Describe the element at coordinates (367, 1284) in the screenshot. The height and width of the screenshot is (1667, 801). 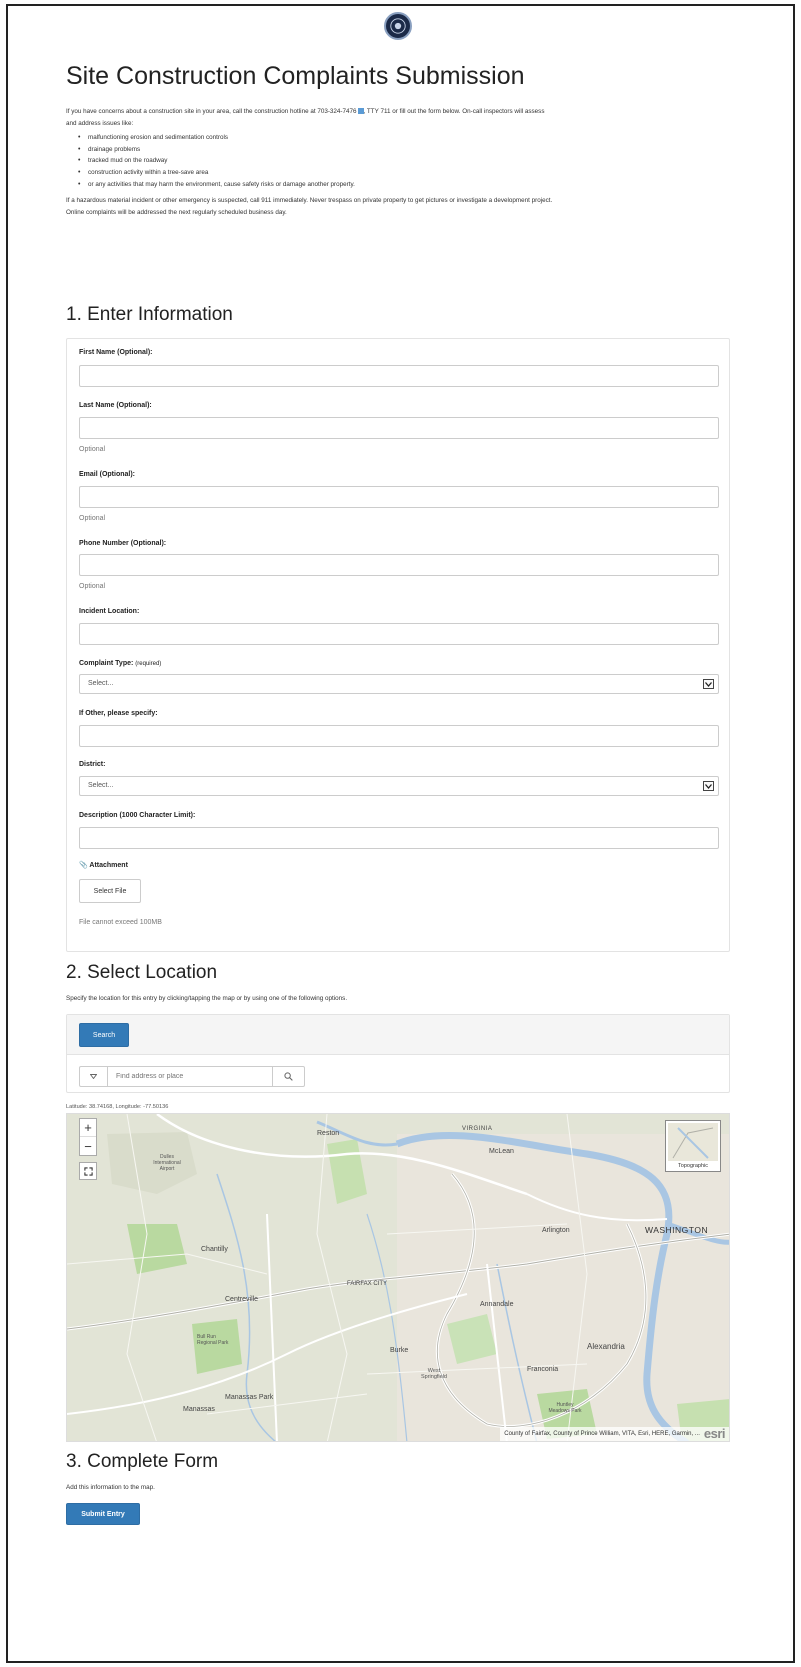
I see `place-fairfax: FAIRFAX CITY` at that location.